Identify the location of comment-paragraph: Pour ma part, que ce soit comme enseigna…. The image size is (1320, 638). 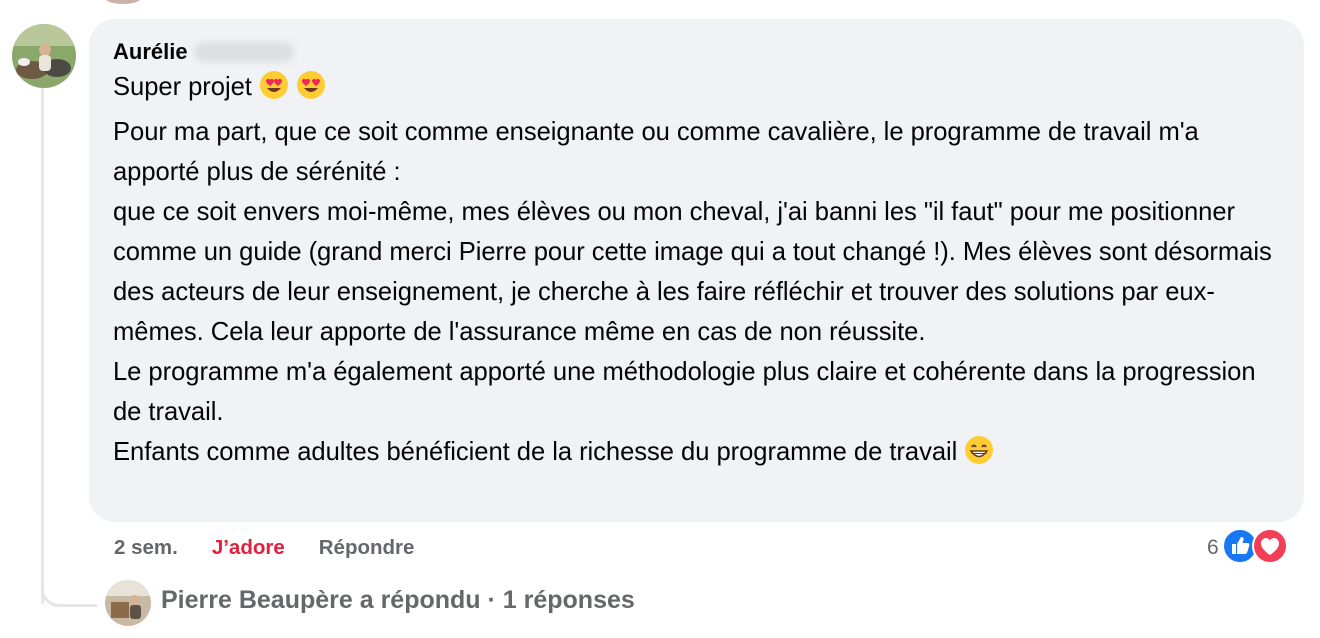
(656, 152).